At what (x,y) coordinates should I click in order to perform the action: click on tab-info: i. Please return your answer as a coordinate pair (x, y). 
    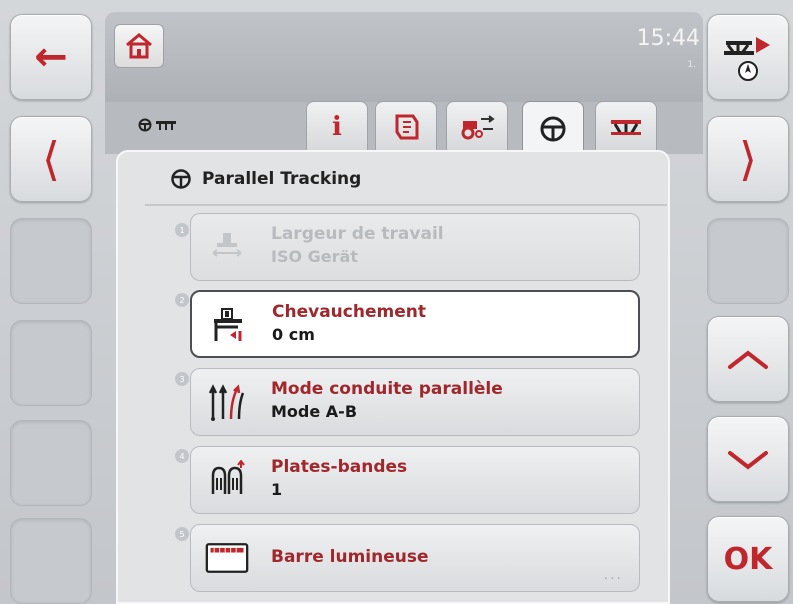
    Looking at the image, I should click on (337, 126).